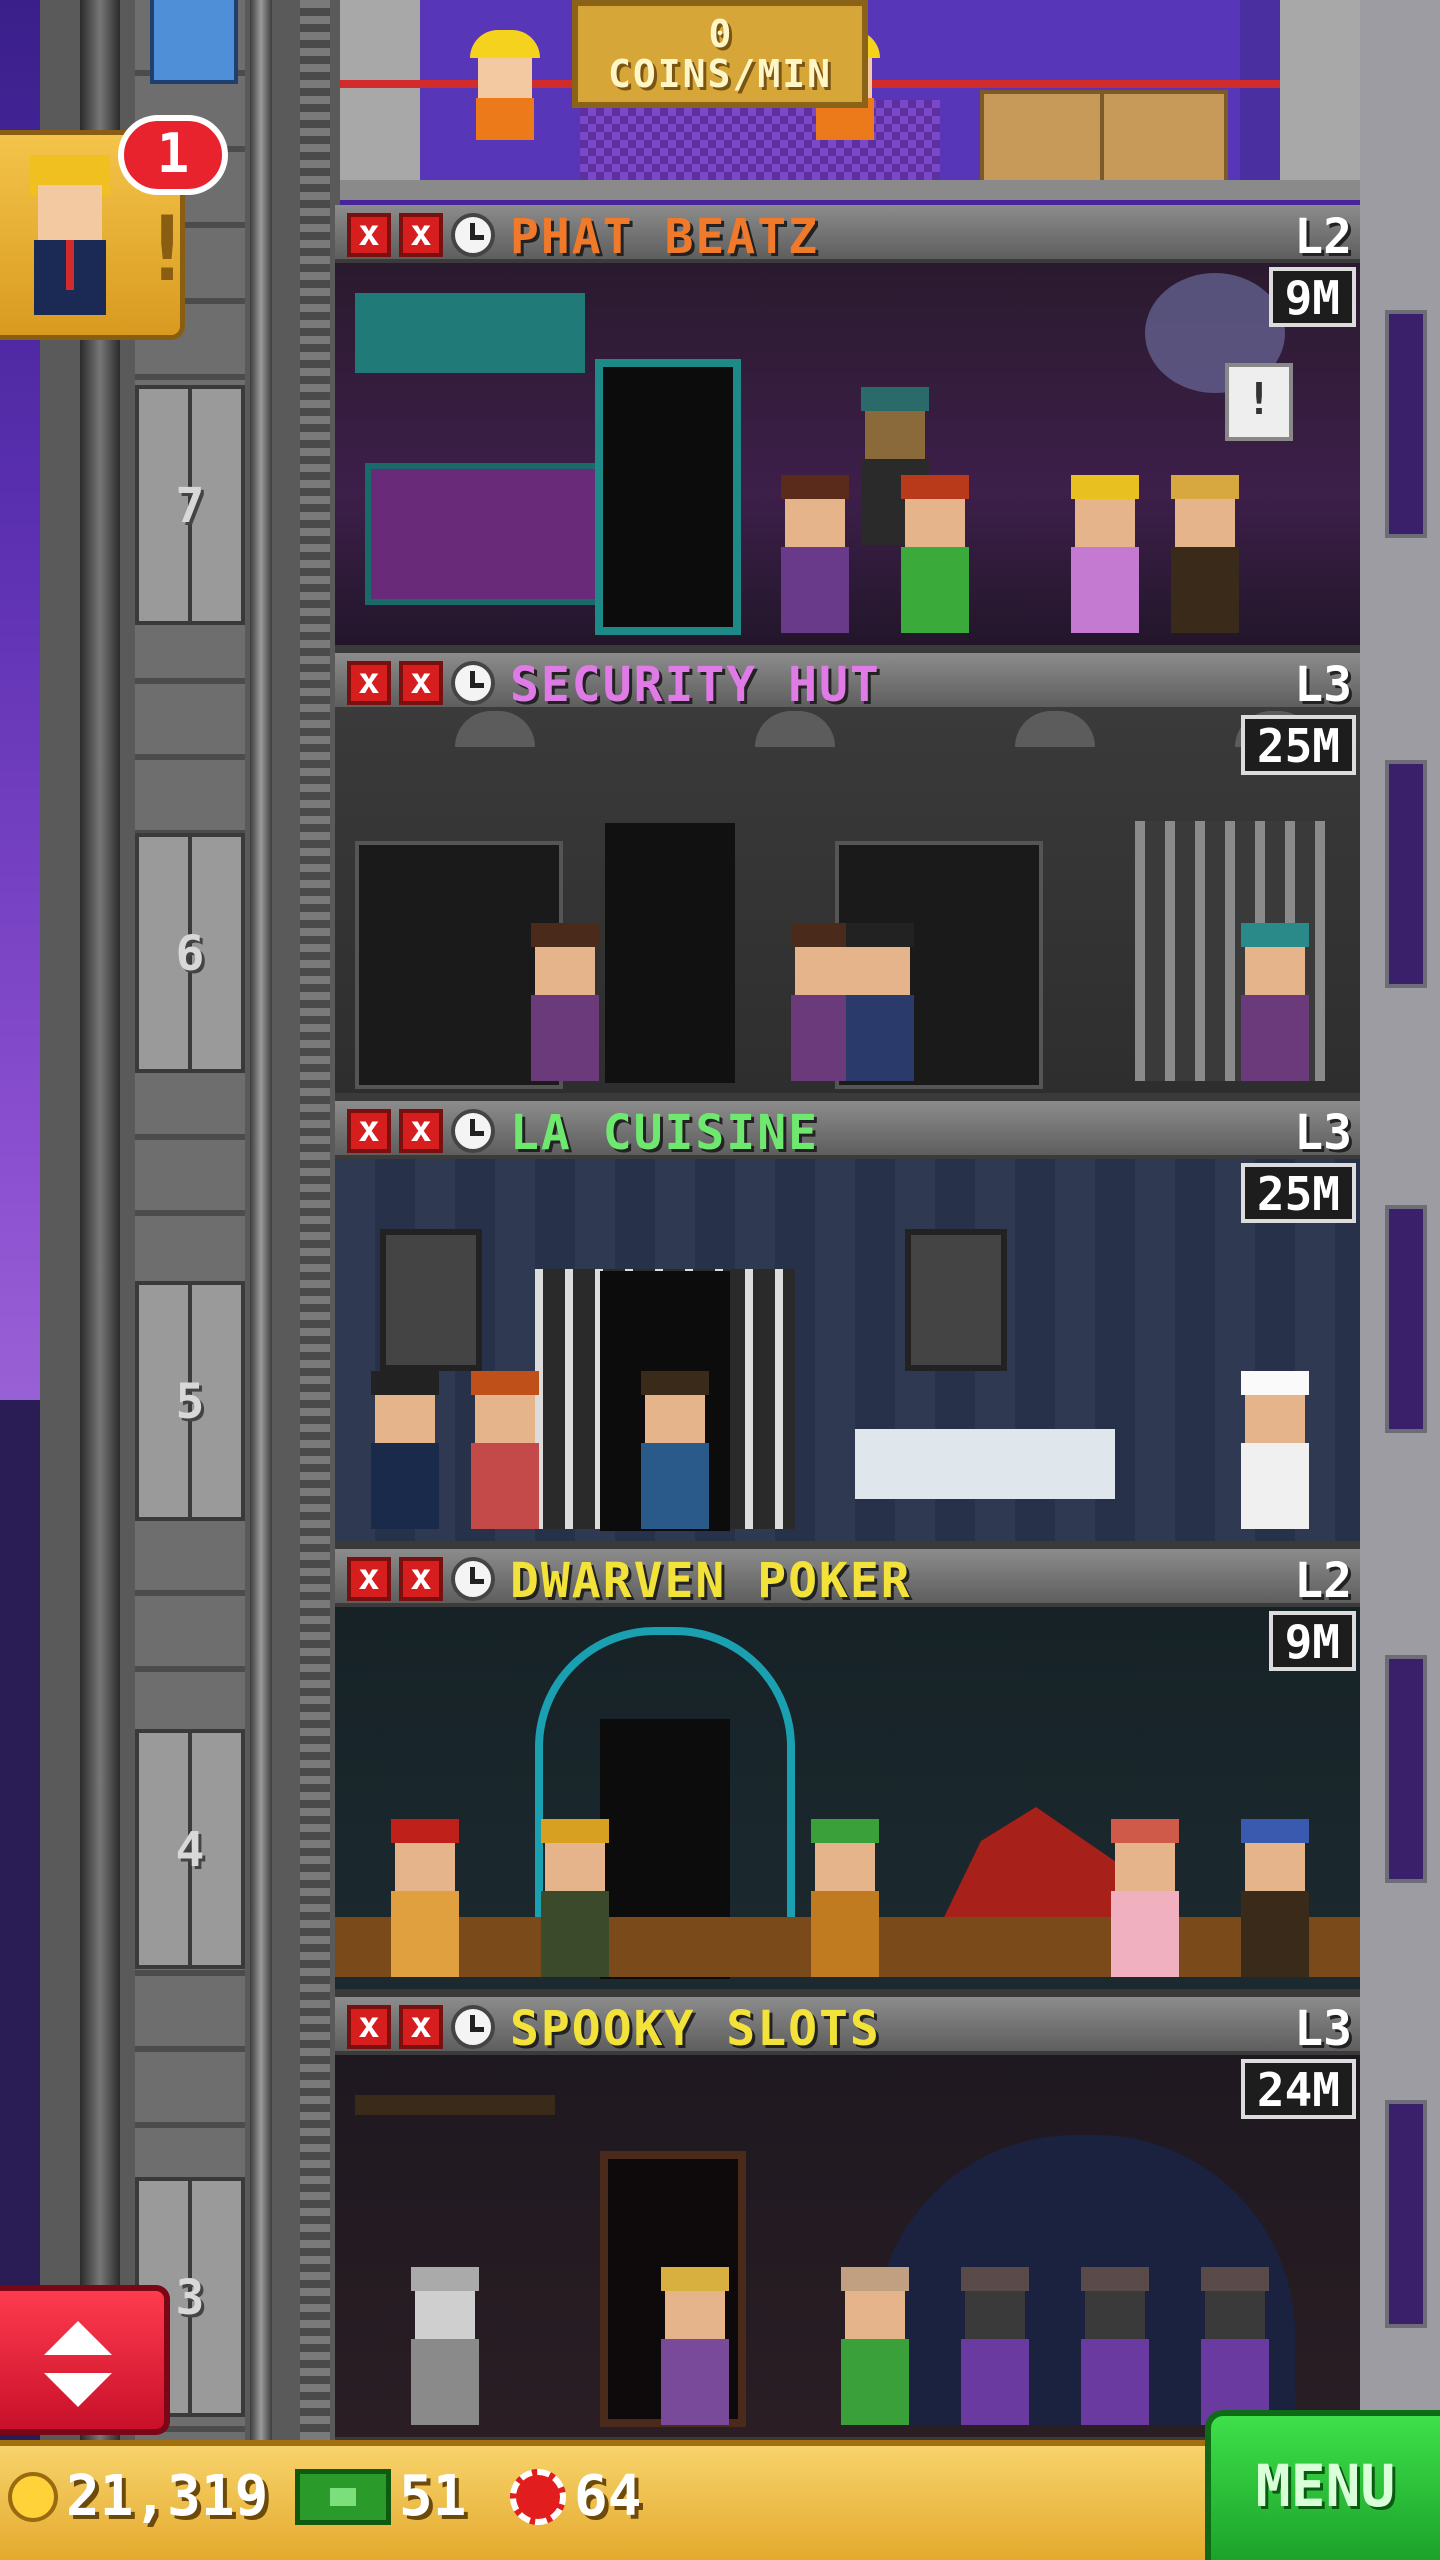  What do you see at coordinates (445, 2346) in the screenshot?
I see `ghost-character` at bounding box center [445, 2346].